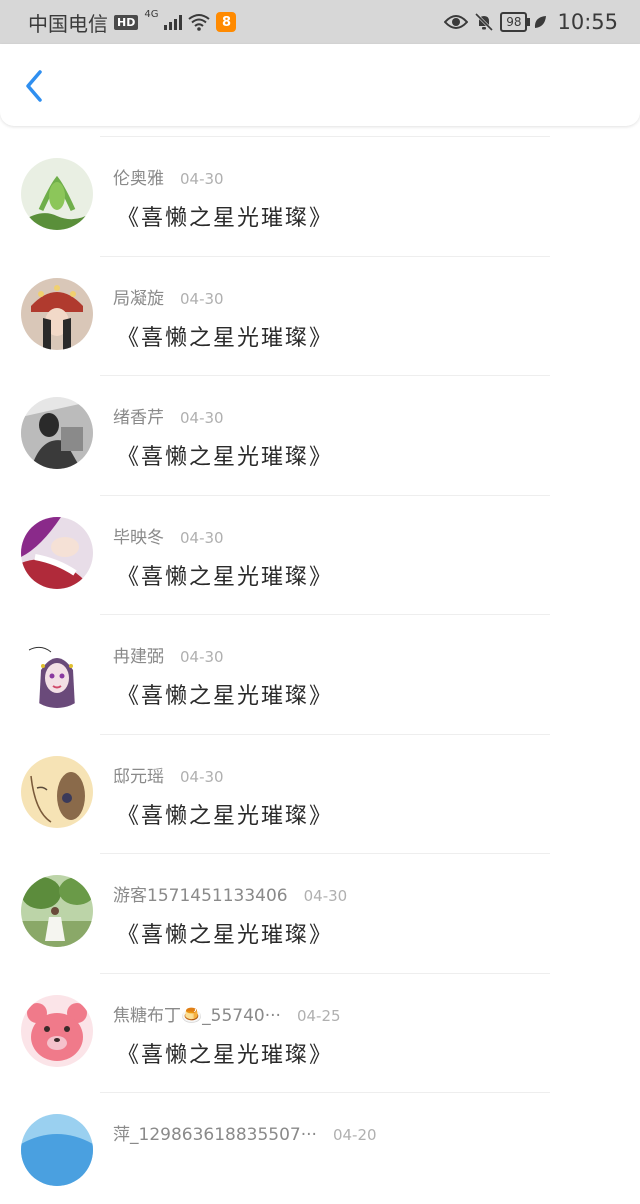 The width and height of the screenshot is (640, 1204). What do you see at coordinates (168, 415) in the screenshot?
I see `item-meta: 绪香芹 04-30` at bounding box center [168, 415].